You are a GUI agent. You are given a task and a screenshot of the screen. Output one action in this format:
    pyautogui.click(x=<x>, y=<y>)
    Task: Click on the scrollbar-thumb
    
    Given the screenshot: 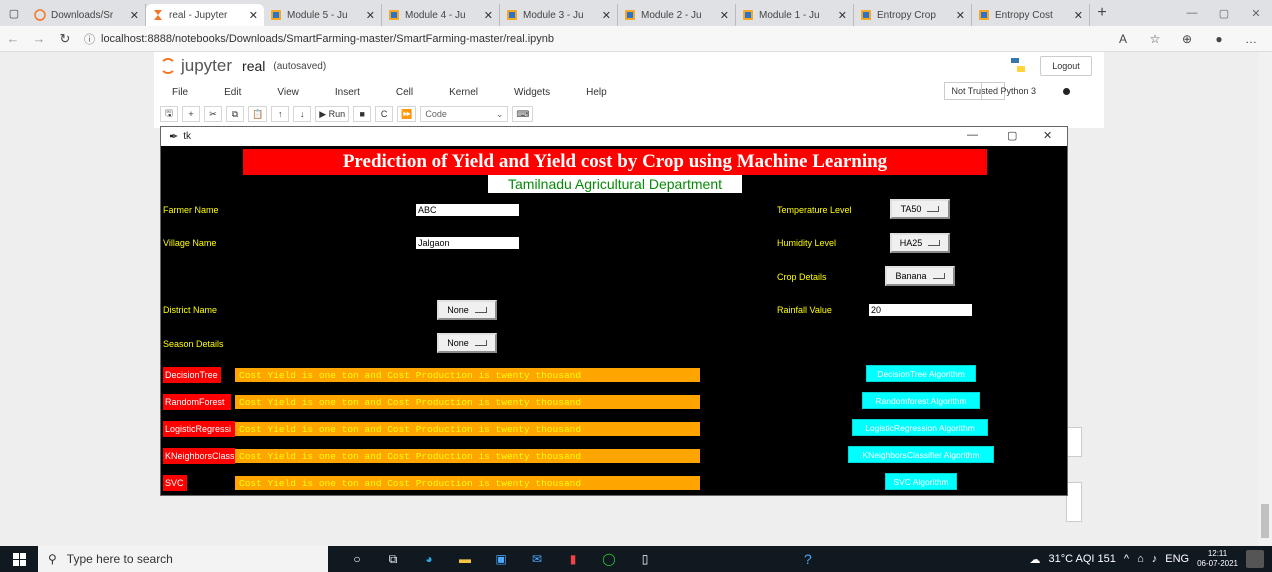 What is the action you would take?
    pyautogui.click(x=1265, y=521)
    